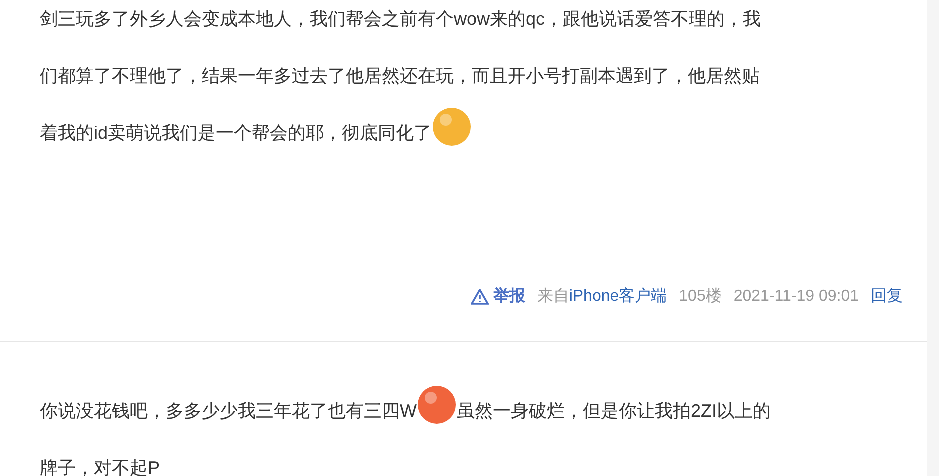 This screenshot has height=476, width=939. Describe the element at coordinates (700, 296) in the screenshot. I see `floor-number: 105楼` at that location.